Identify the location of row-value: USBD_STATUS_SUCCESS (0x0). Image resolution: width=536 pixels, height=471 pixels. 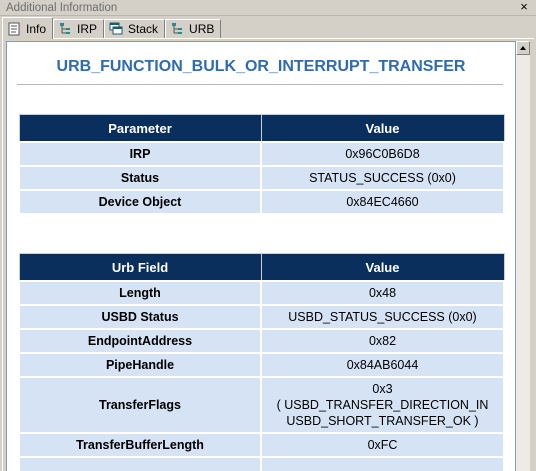
(382, 317).